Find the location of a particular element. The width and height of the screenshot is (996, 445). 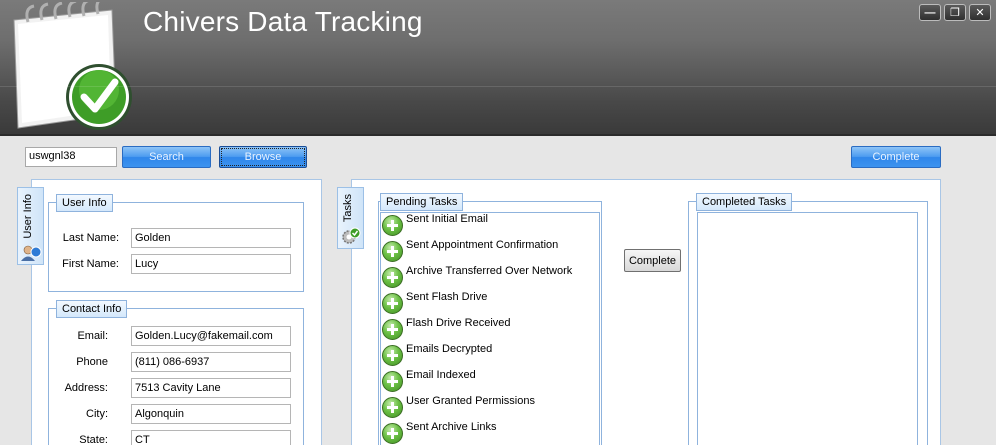

address-field: 7513 Cavity Lane is located at coordinates (211, 388).